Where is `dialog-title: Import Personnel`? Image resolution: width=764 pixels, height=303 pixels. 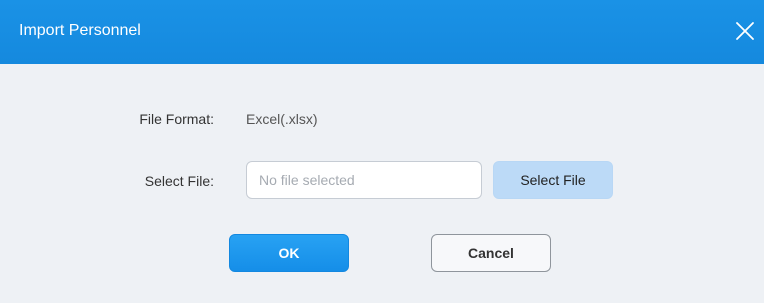 dialog-title: Import Personnel is located at coordinates (80, 30).